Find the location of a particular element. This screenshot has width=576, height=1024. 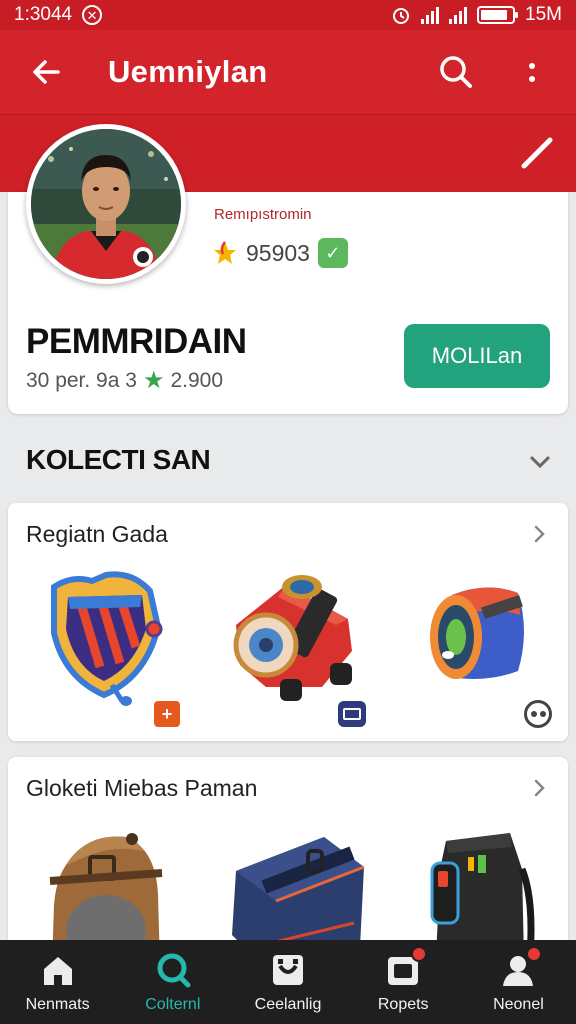

profile-stats: 30 per. 9a 3 ★ 2.900 is located at coordinates (124, 380).